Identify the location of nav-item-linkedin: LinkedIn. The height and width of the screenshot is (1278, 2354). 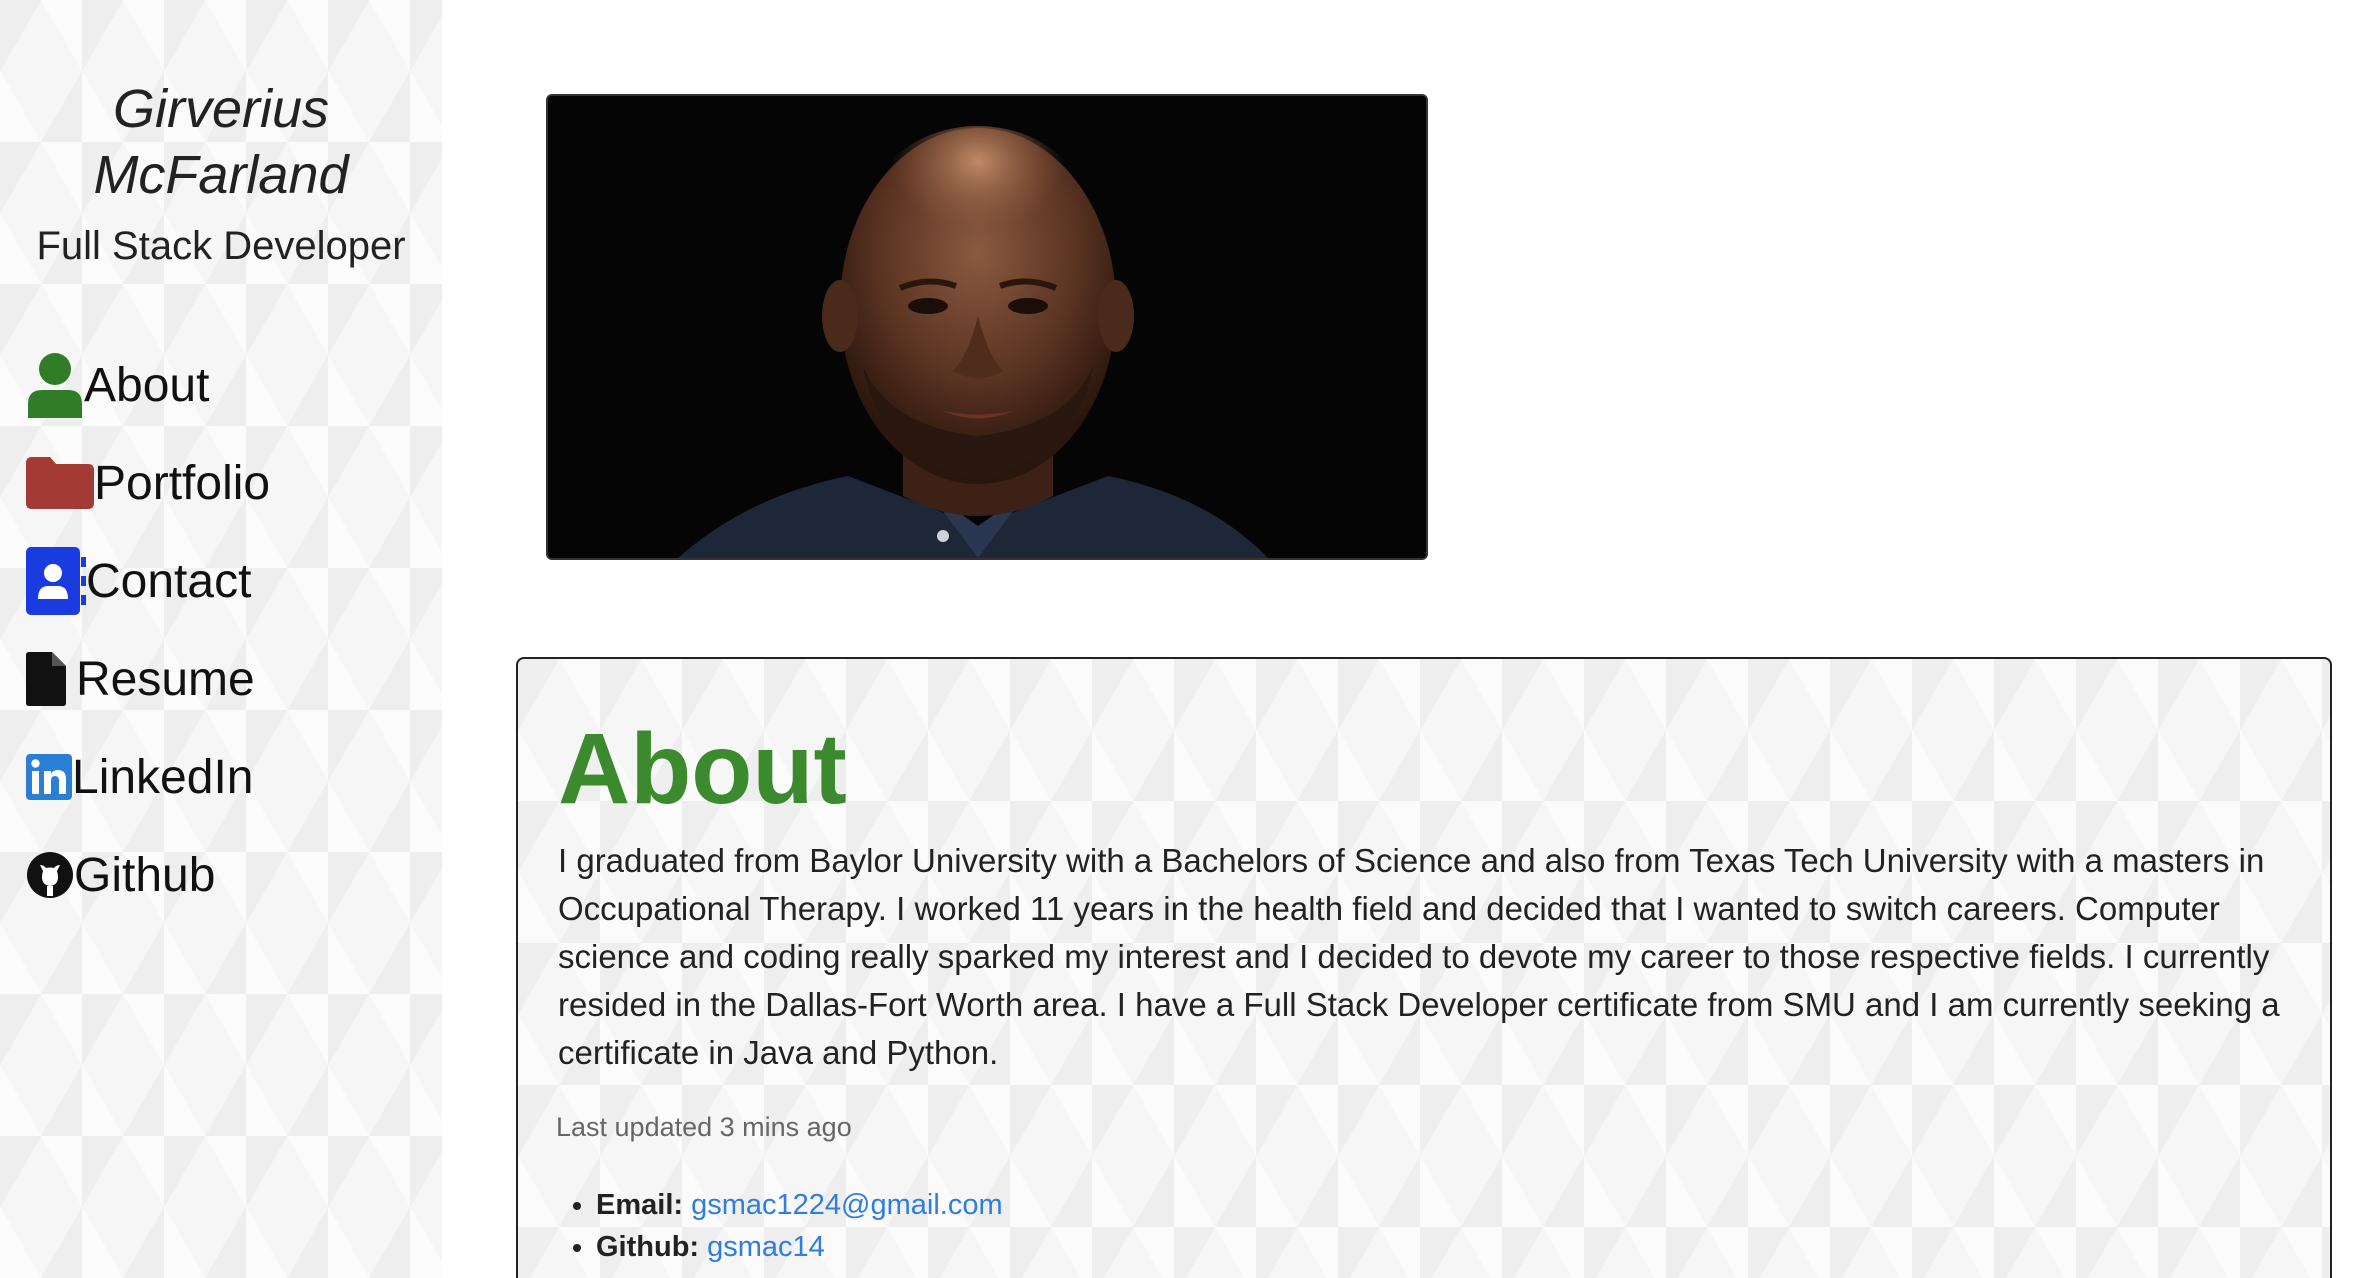
(226, 777).